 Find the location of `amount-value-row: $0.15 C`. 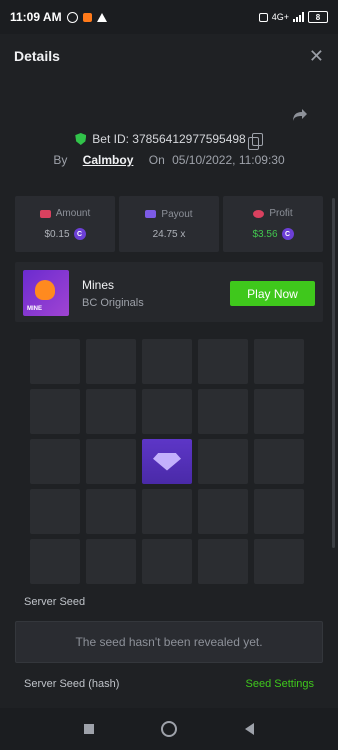

amount-value-row: $0.15 C is located at coordinates (65, 234).